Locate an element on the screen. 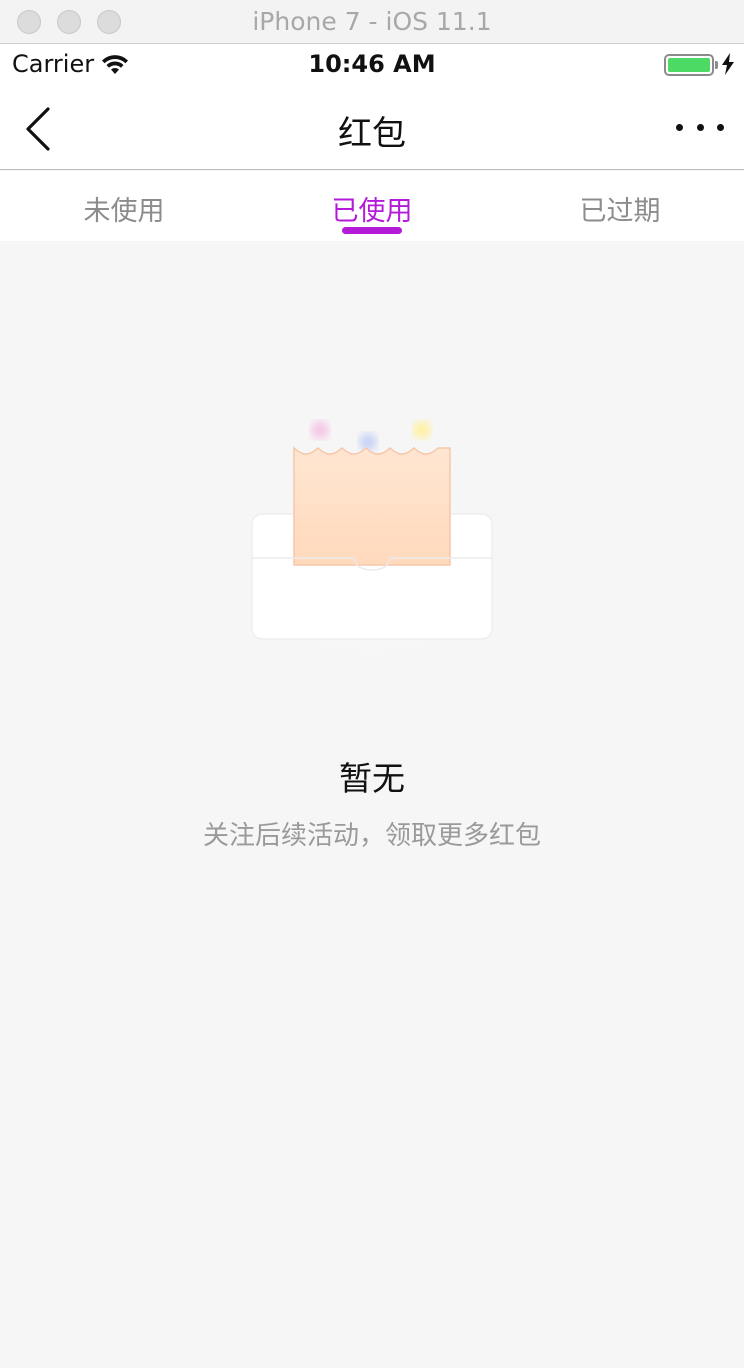  tab-unused: 未使用 is located at coordinates (124, 206).